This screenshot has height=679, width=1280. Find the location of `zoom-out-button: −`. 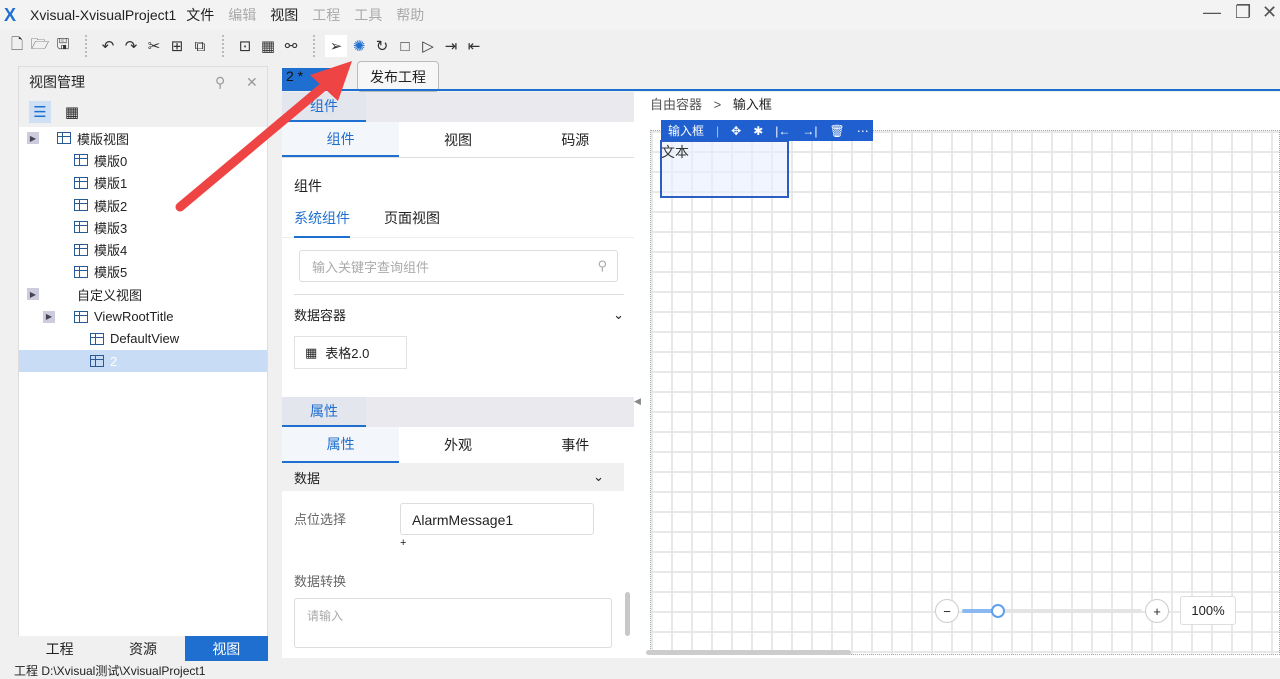

zoom-out-button: − is located at coordinates (947, 611).